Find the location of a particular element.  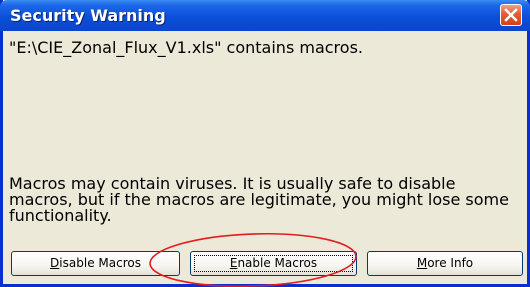

enable-macros-button: Enable Macros is located at coordinates (273, 263).